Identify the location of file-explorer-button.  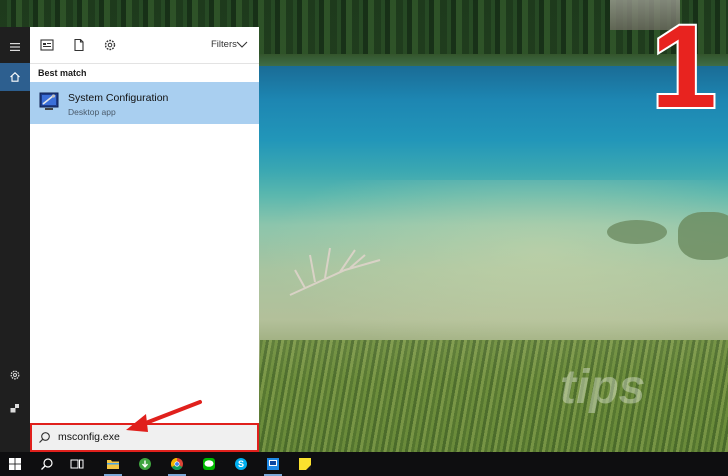
(113, 464).